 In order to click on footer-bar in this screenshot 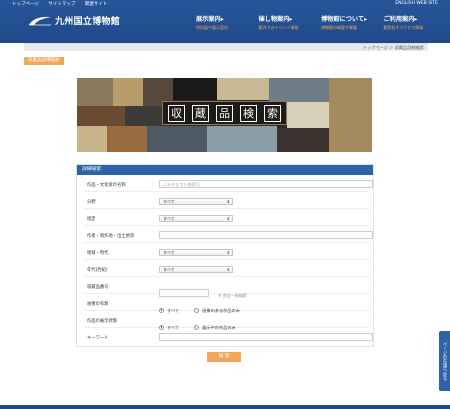, I will do `click(225, 407)`.